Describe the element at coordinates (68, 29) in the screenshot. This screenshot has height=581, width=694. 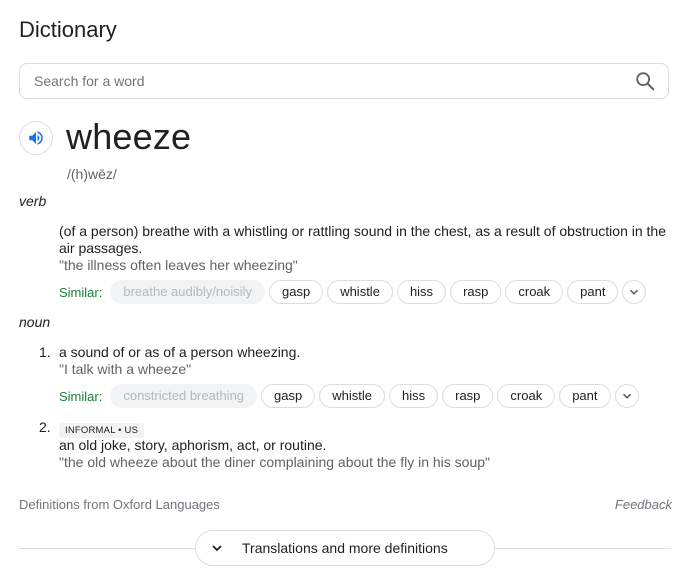
I see `dictionary-heading: Dictionary` at that location.